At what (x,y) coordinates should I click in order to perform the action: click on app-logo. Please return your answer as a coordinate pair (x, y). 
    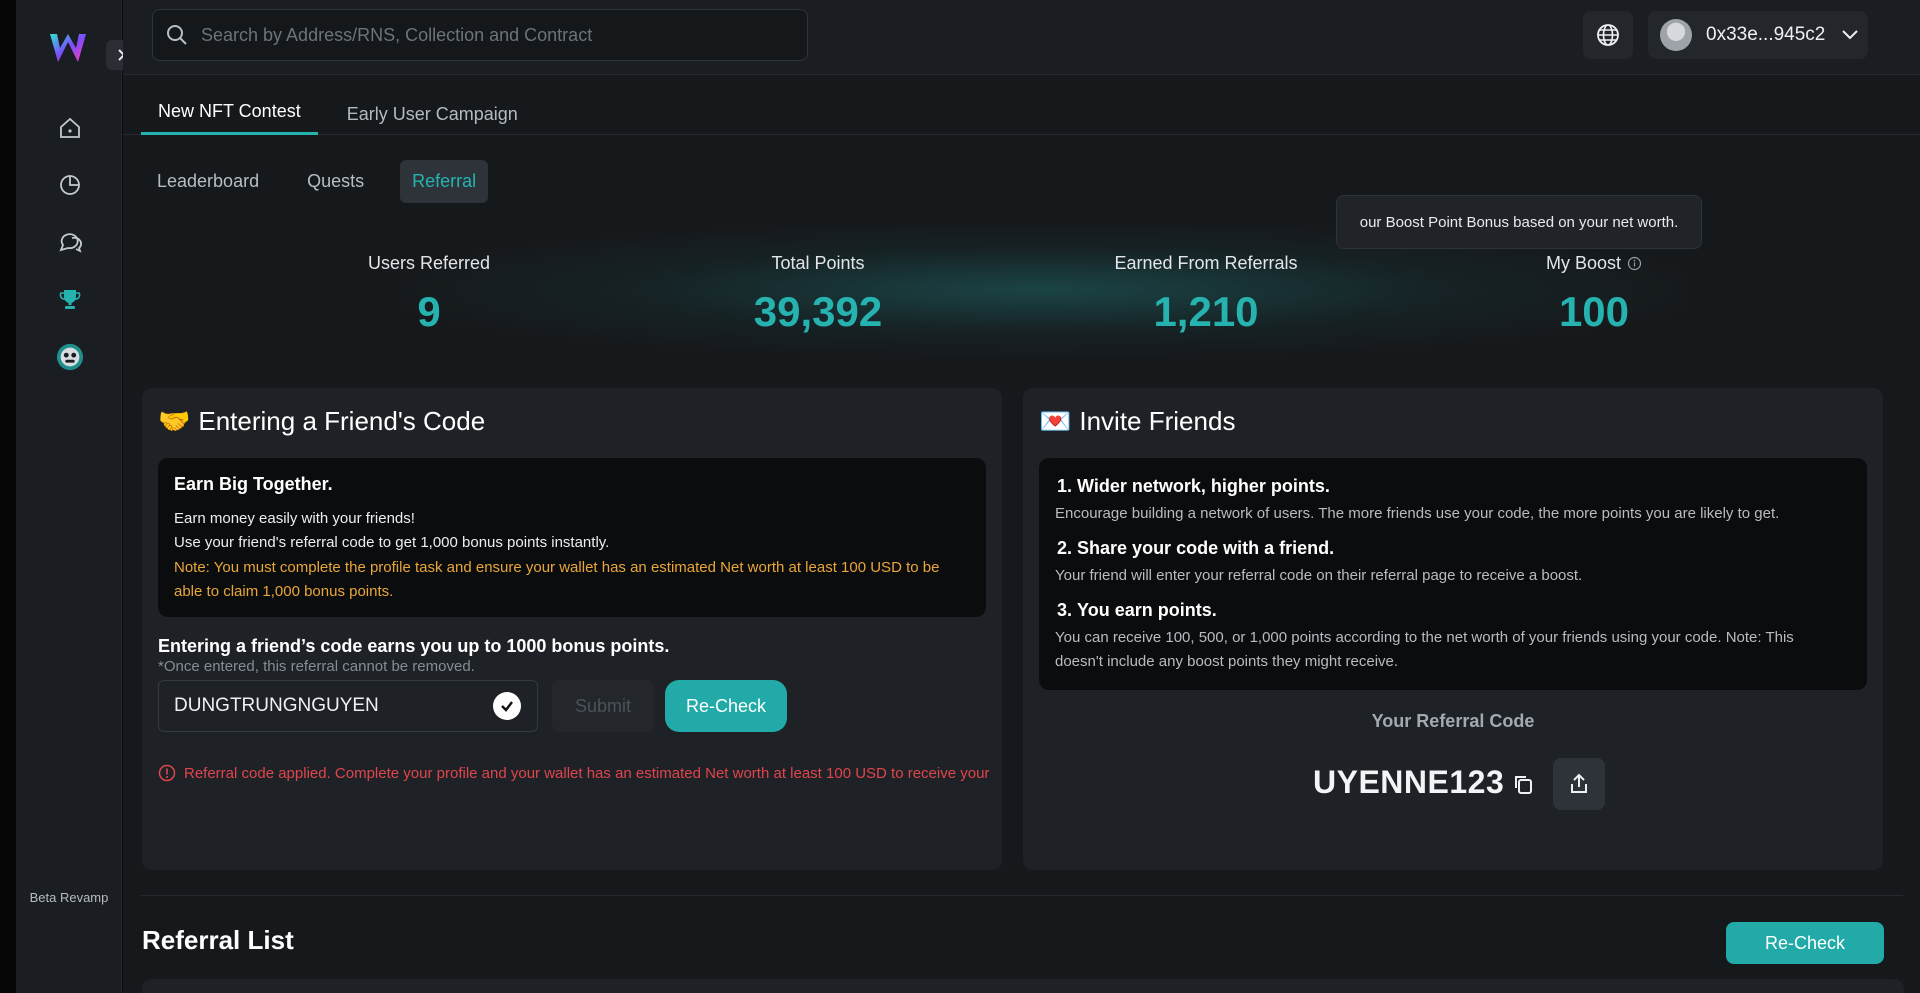
    Looking at the image, I should click on (68, 48).